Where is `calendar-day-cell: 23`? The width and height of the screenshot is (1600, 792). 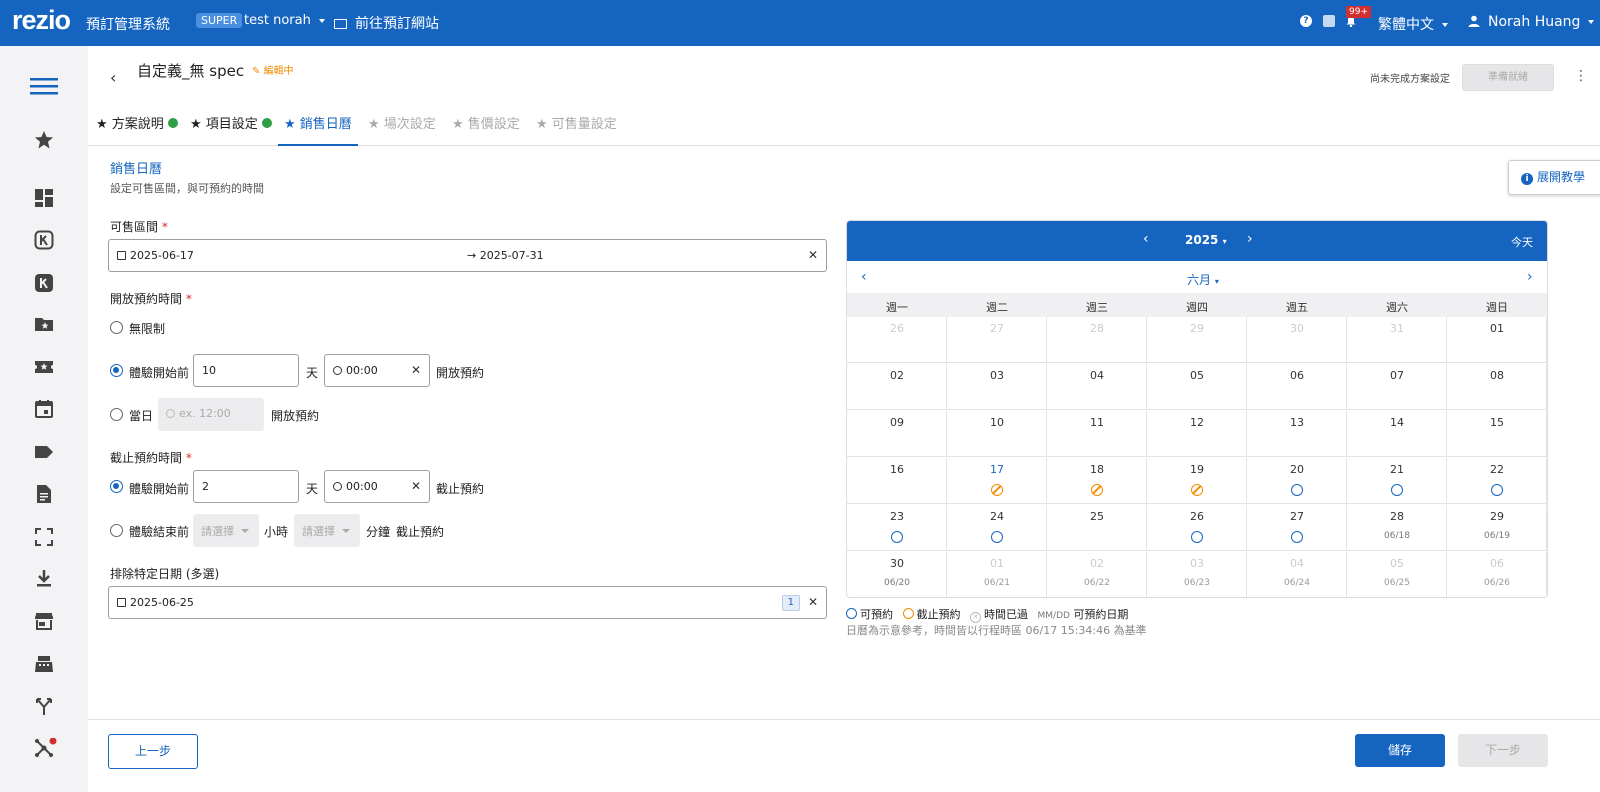
calendar-day-cell: 23 is located at coordinates (897, 528).